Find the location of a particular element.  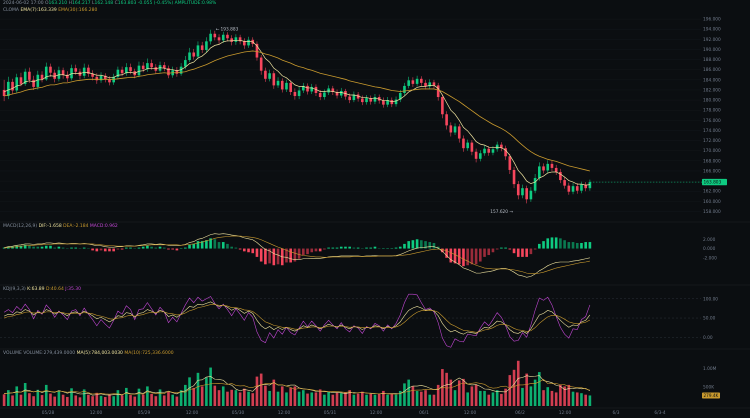

price-tick-label: 168.000 is located at coordinates (712, 161).